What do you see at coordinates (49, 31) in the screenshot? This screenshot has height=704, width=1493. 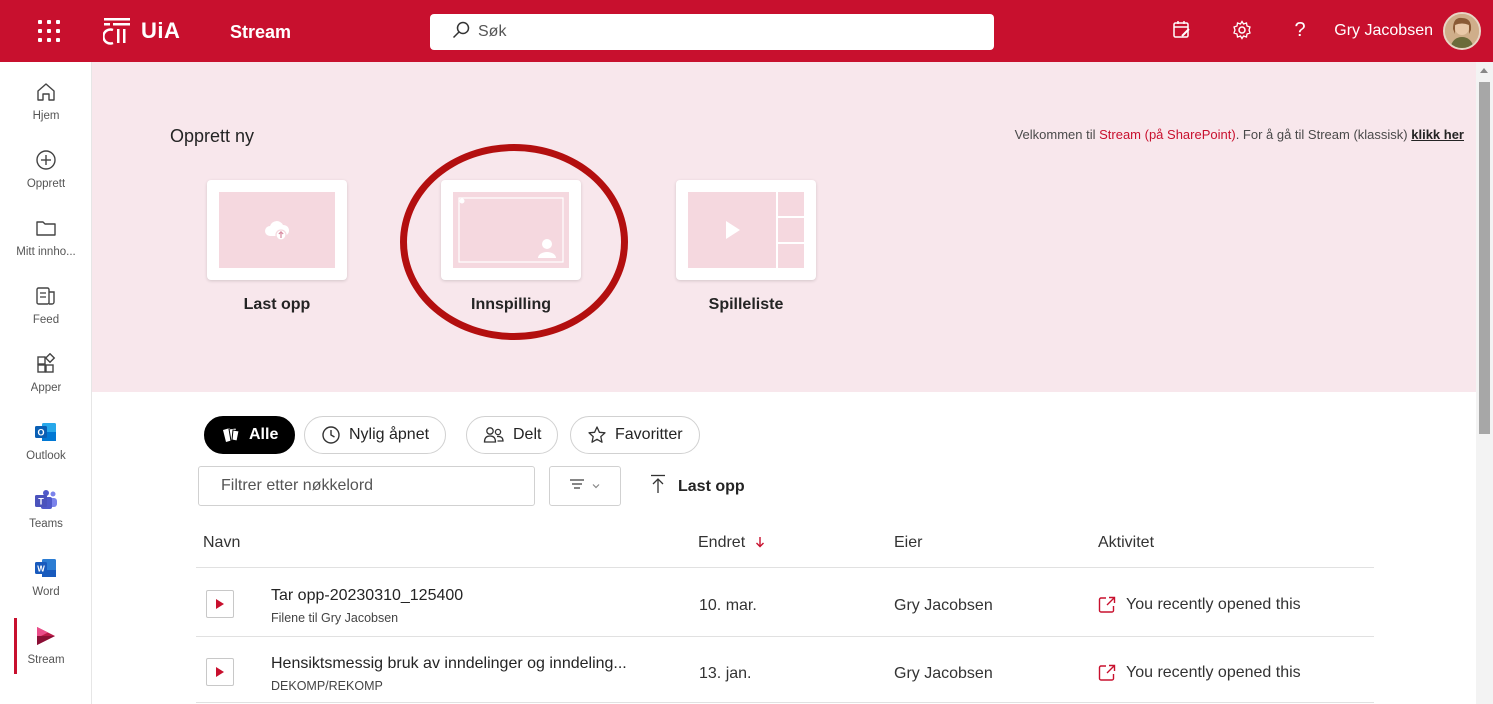 I see `app-launcher-icon` at bounding box center [49, 31].